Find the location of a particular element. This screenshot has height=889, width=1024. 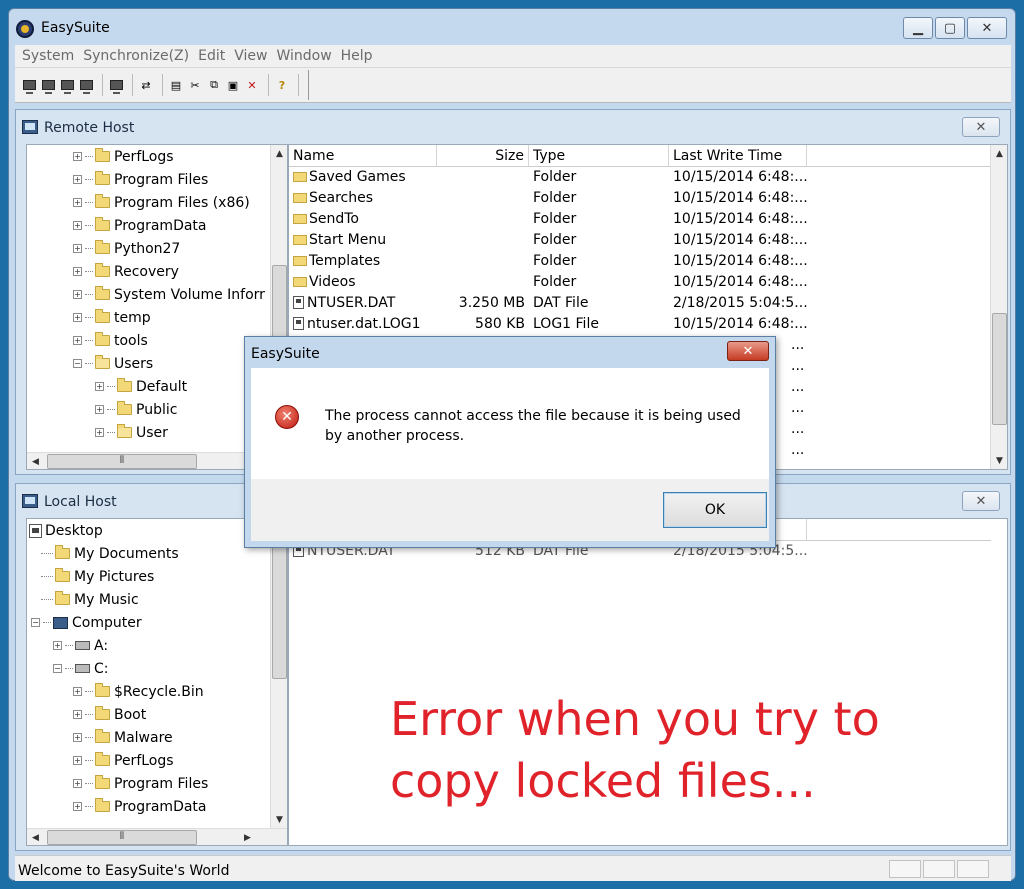

tree-item: + User is located at coordinates (131, 432).